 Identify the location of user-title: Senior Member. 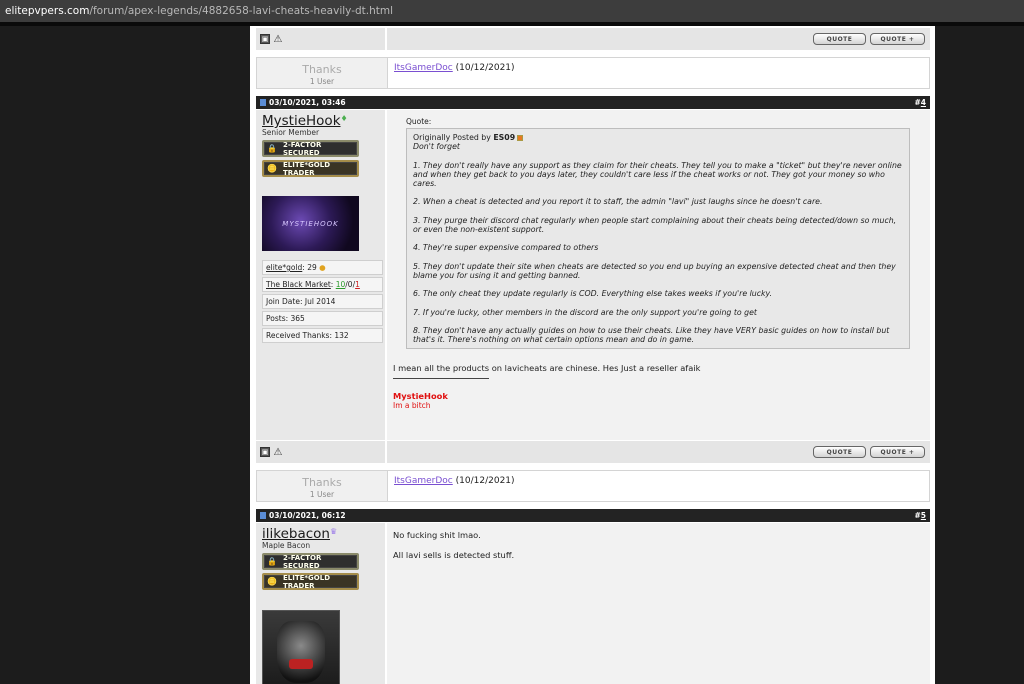
(291, 132).